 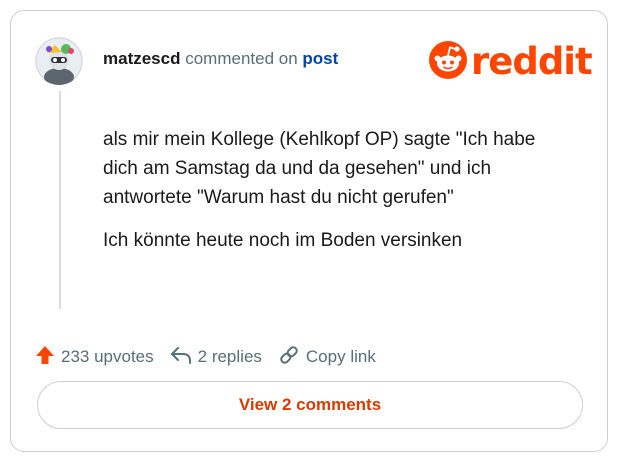 I want to click on avatar, so click(x=59, y=61).